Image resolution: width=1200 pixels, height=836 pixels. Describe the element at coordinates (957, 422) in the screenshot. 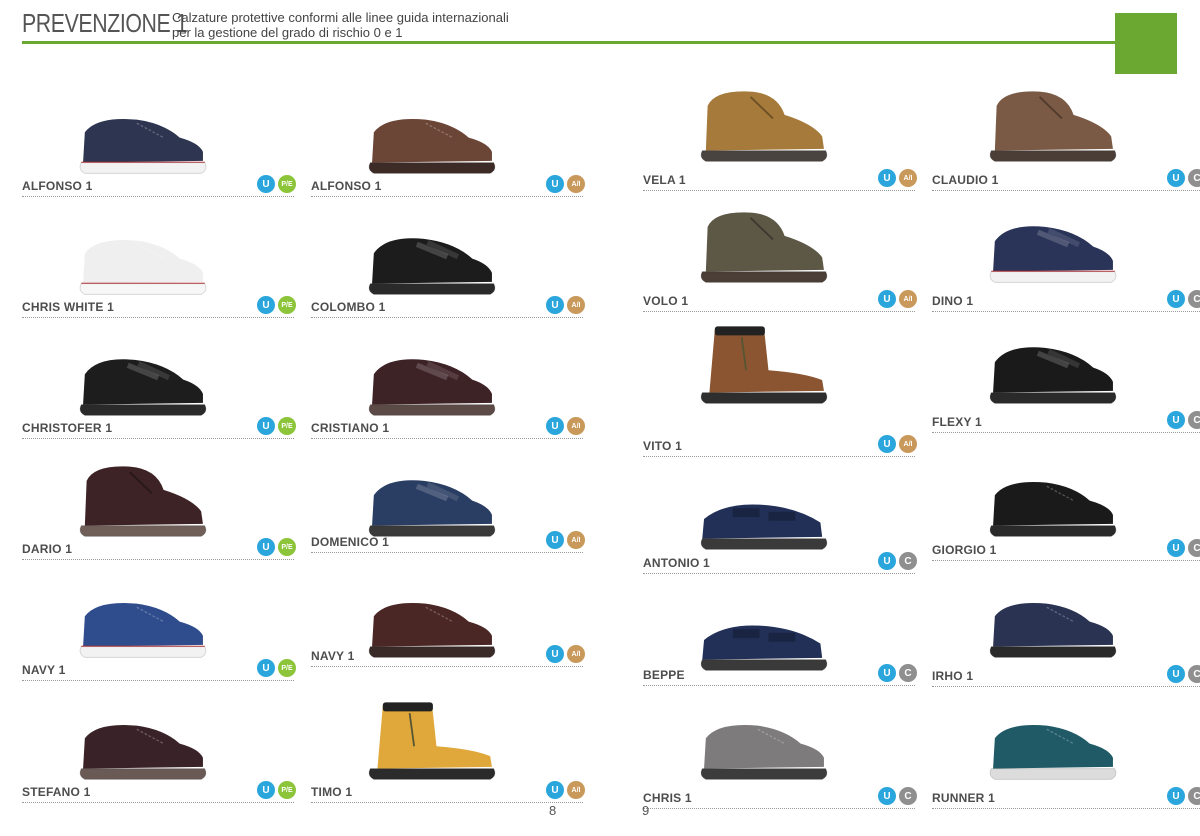

I see `product-name: FLEXY 1` at that location.